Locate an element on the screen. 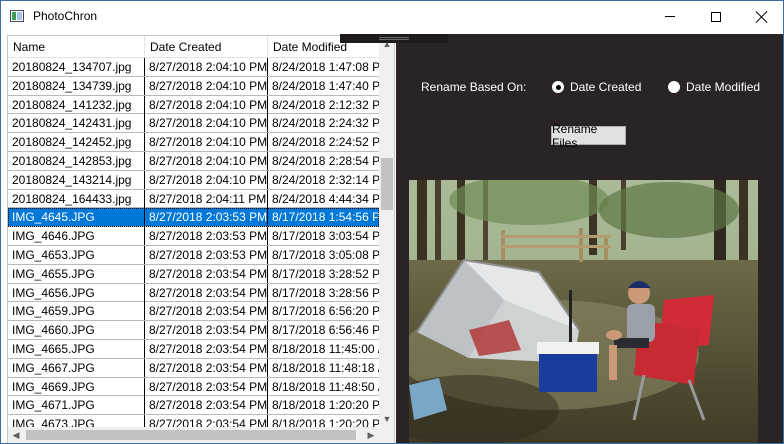  list-header: Name Date Created Date Modified is located at coordinates (198, 47).